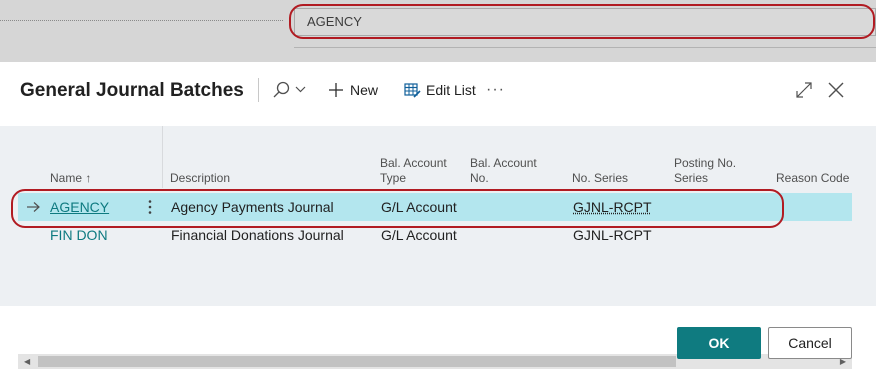 The height and width of the screenshot is (375, 876). I want to click on search-icon, so click(289, 89).